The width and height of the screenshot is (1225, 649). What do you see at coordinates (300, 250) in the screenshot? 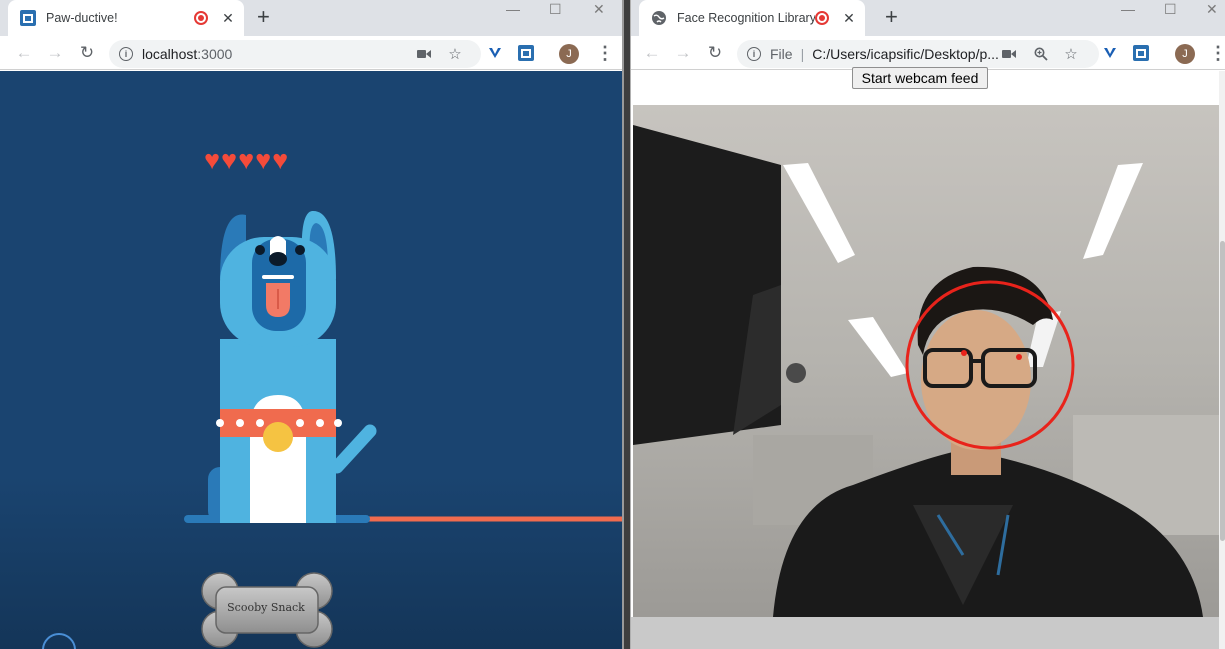
I see `dog-eye-right` at bounding box center [300, 250].